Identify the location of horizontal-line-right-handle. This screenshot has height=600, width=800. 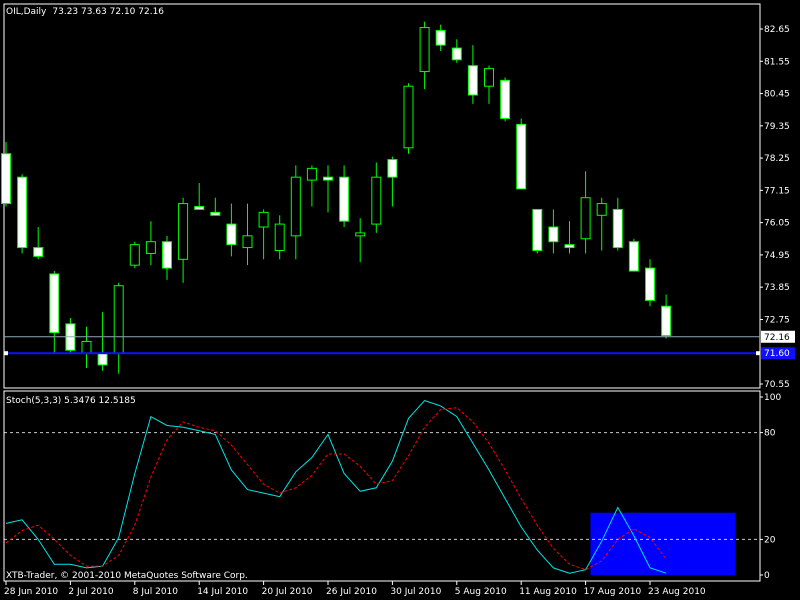
(758, 353).